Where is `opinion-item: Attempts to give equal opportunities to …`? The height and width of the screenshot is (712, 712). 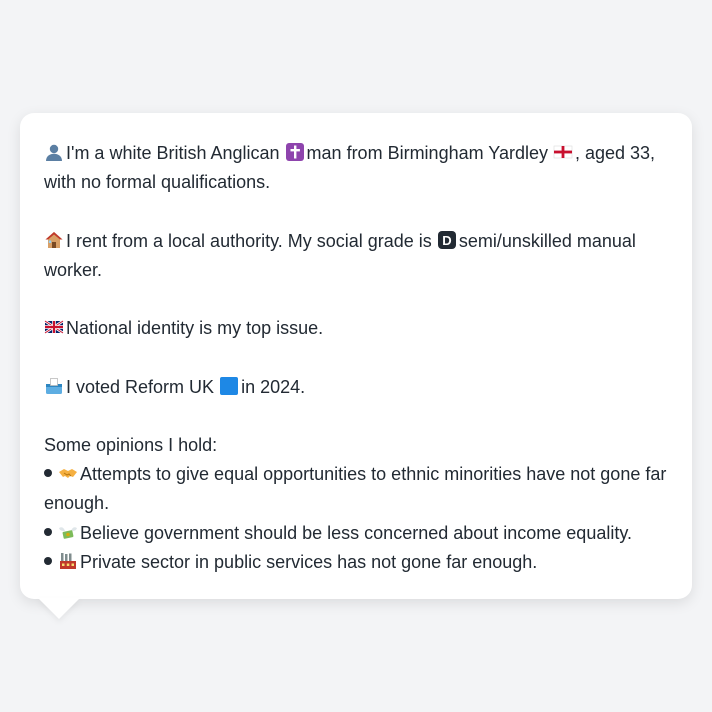 opinion-item: Attempts to give equal opportunities to … is located at coordinates (355, 488).